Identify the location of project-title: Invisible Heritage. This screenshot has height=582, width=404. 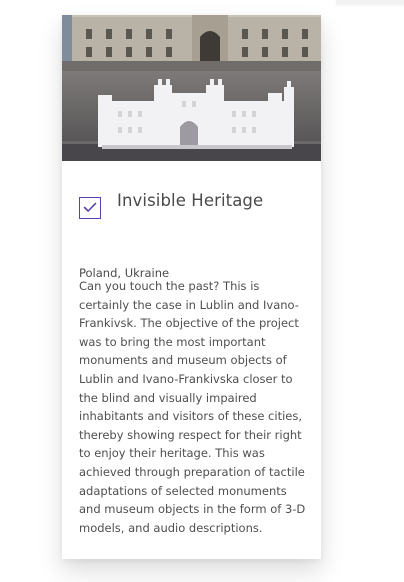
(190, 200).